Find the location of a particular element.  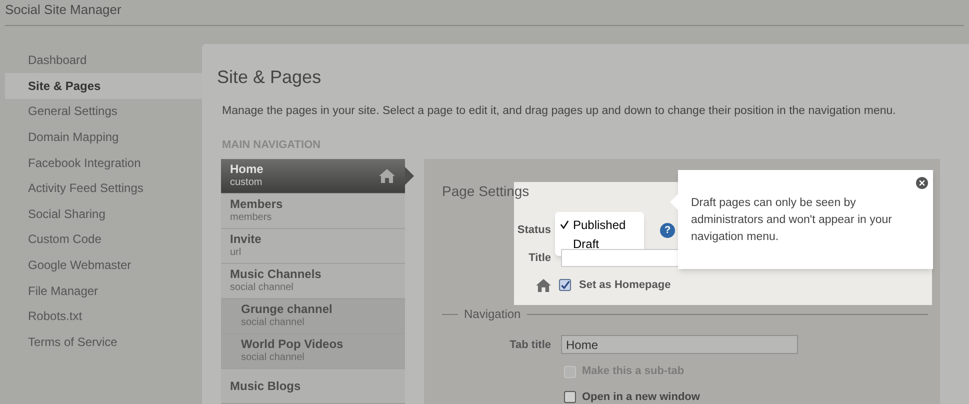

nav-item: Invite url is located at coordinates (313, 246).